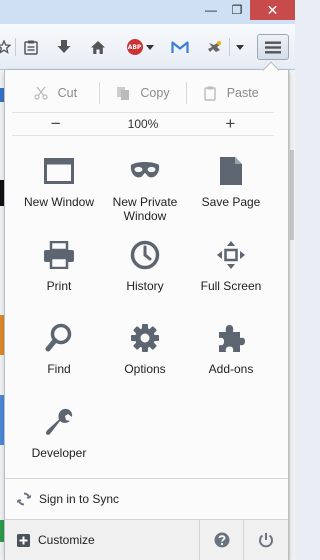  I want to click on save-page-button: Save Page, so click(231, 181).